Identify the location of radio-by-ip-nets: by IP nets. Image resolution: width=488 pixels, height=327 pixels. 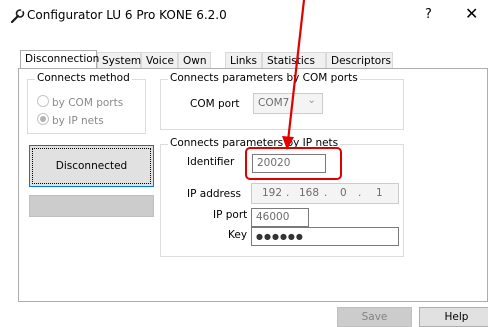
(70, 120).